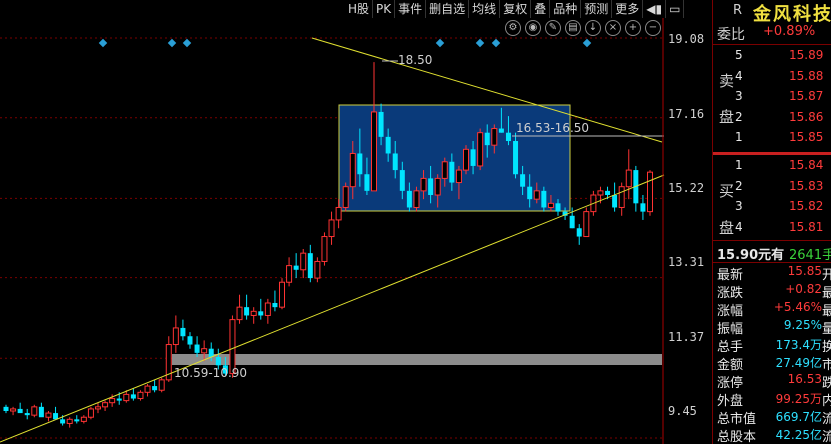 This screenshot has height=444, width=831. What do you see at coordinates (826, 363) in the screenshot?
I see `stat-tail: 市` at bounding box center [826, 363].